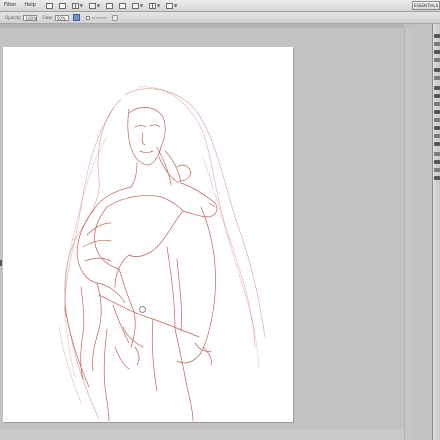 The width and height of the screenshot is (440, 440). What do you see at coordinates (202, 26) in the screenshot?
I see `document-tab-bar` at bounding box center [202, 26].